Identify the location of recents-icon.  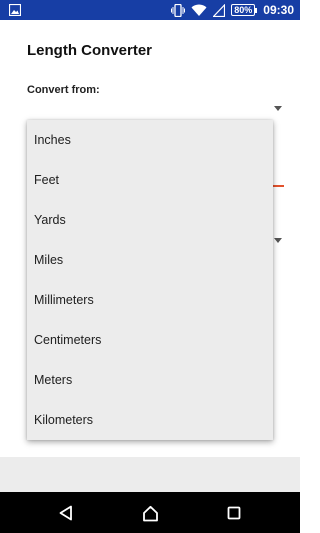
(234, 513).